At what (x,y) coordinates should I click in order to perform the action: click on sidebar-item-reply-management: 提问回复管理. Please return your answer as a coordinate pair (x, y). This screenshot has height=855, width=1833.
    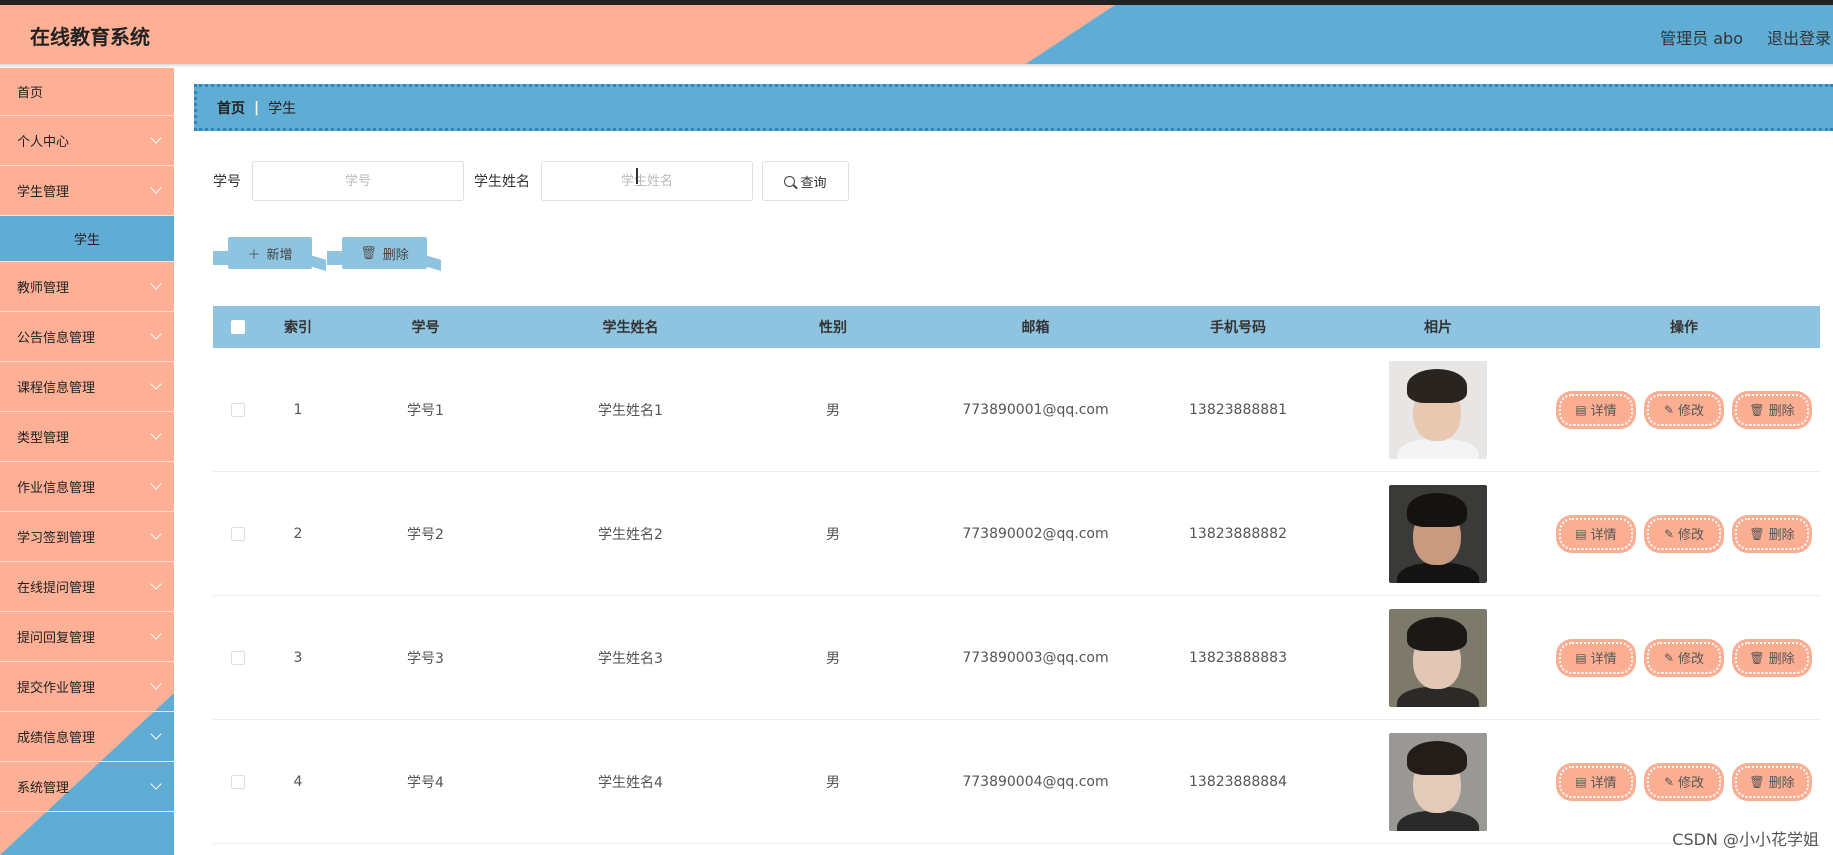
    Looking at the image, I should click on (87, 637).